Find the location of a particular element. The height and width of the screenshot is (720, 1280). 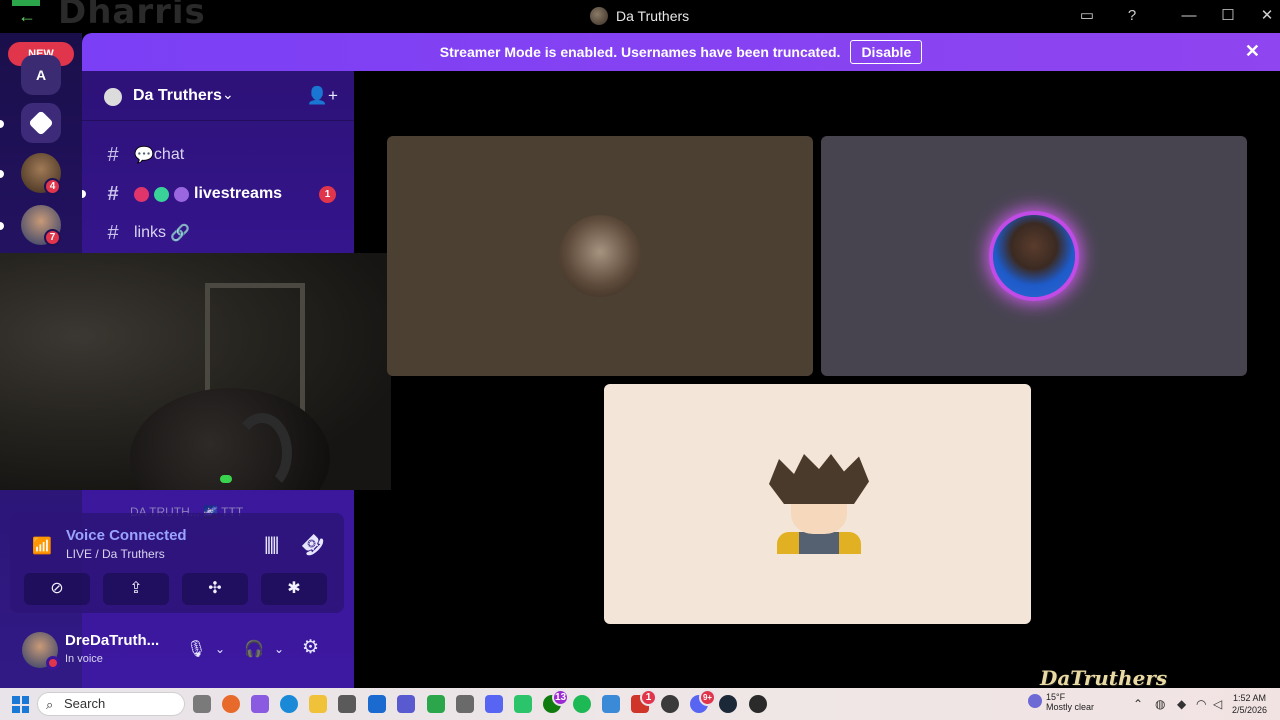

channel-name: chat is located at coordinates (169, 154).